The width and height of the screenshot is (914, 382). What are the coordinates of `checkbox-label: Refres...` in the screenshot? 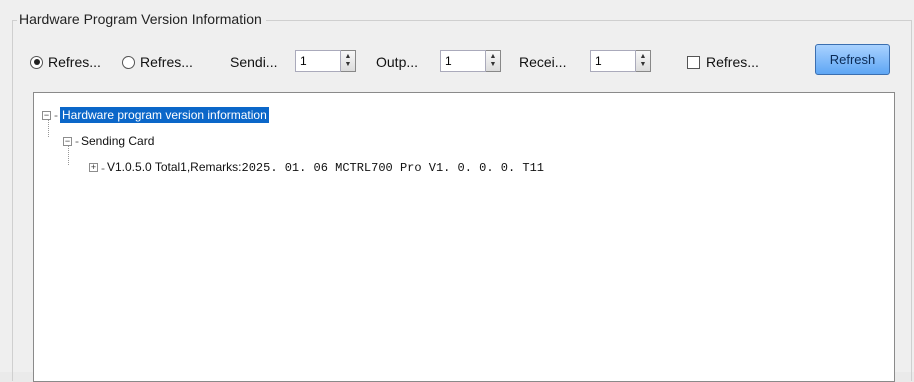 It's located at (732, 62).